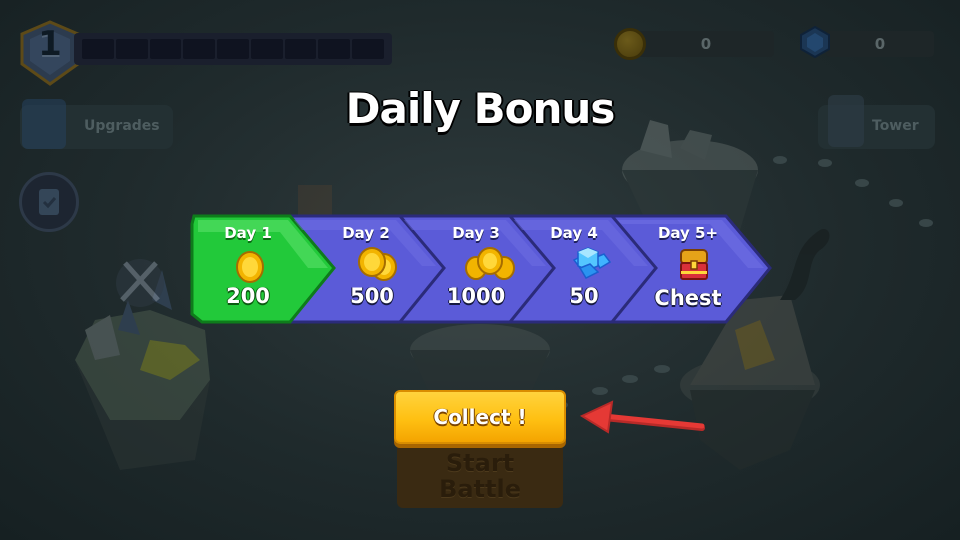 This screenshot has width=960, height=540. What do you see at coordinates (377, 264) in the screenshot?
I see `coin-stack-icon` at bounding box center [377, 264].